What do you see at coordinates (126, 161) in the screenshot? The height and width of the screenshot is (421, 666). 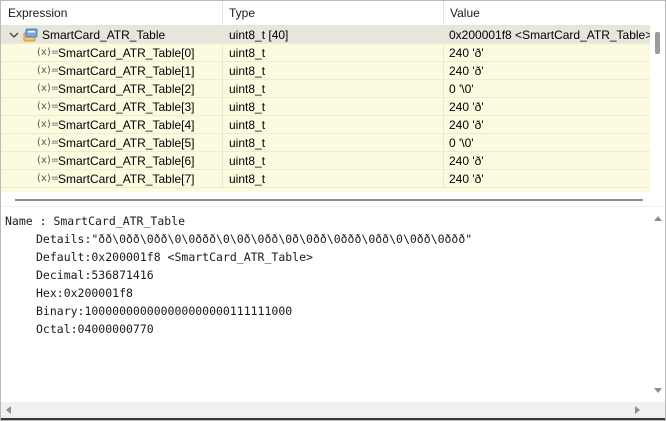 I see `expression-name: SmartCard_ATR_Table[6]` at bounding box center [126, 161].